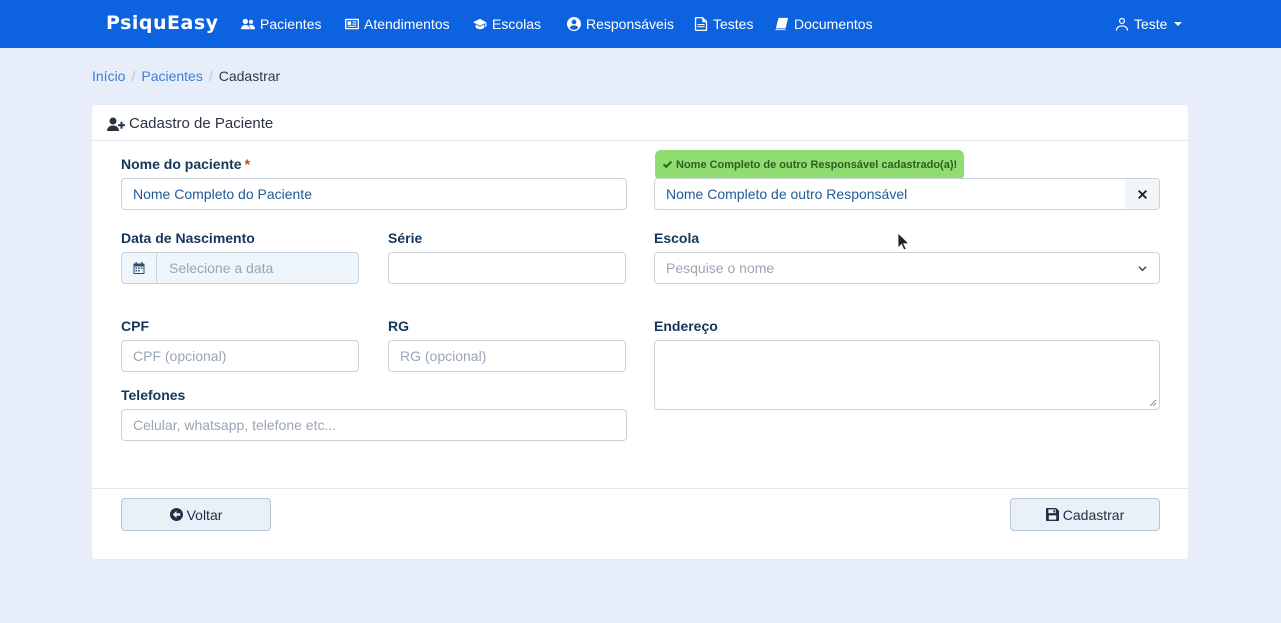  I want to click on user-plus-icon, so click(116, 124).